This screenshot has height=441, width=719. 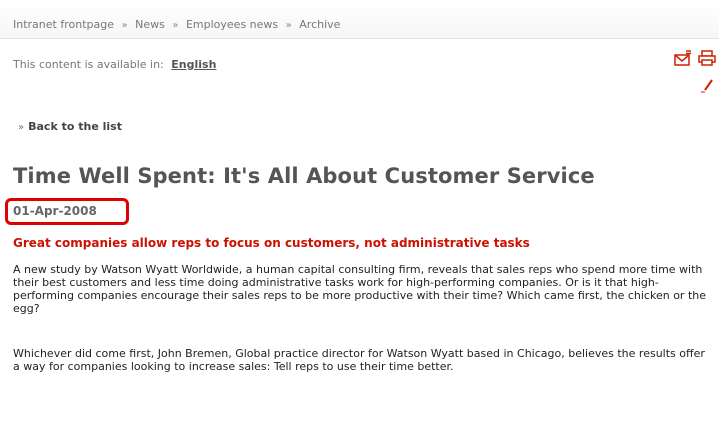 I want to click on breadcrumb-item-news: News, so click(x=150, y=24).